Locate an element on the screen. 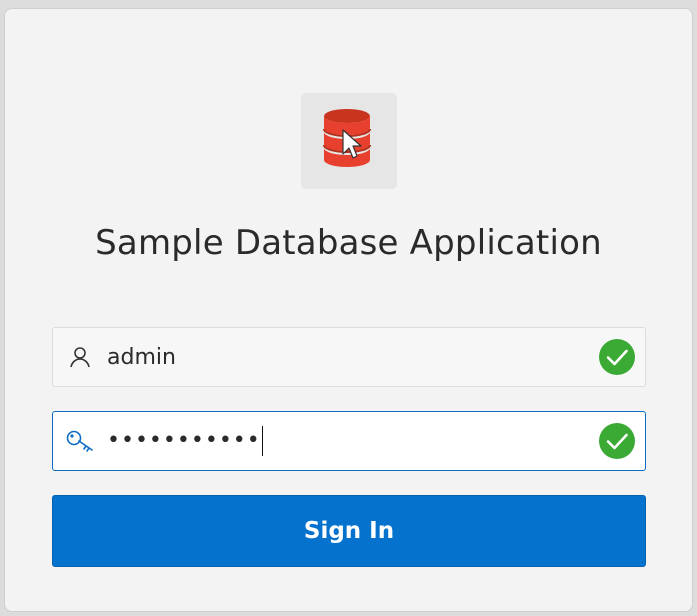 This screenshot has width=697, height=616. password-field: ••••••••••• is located at coordinates (349, 441).